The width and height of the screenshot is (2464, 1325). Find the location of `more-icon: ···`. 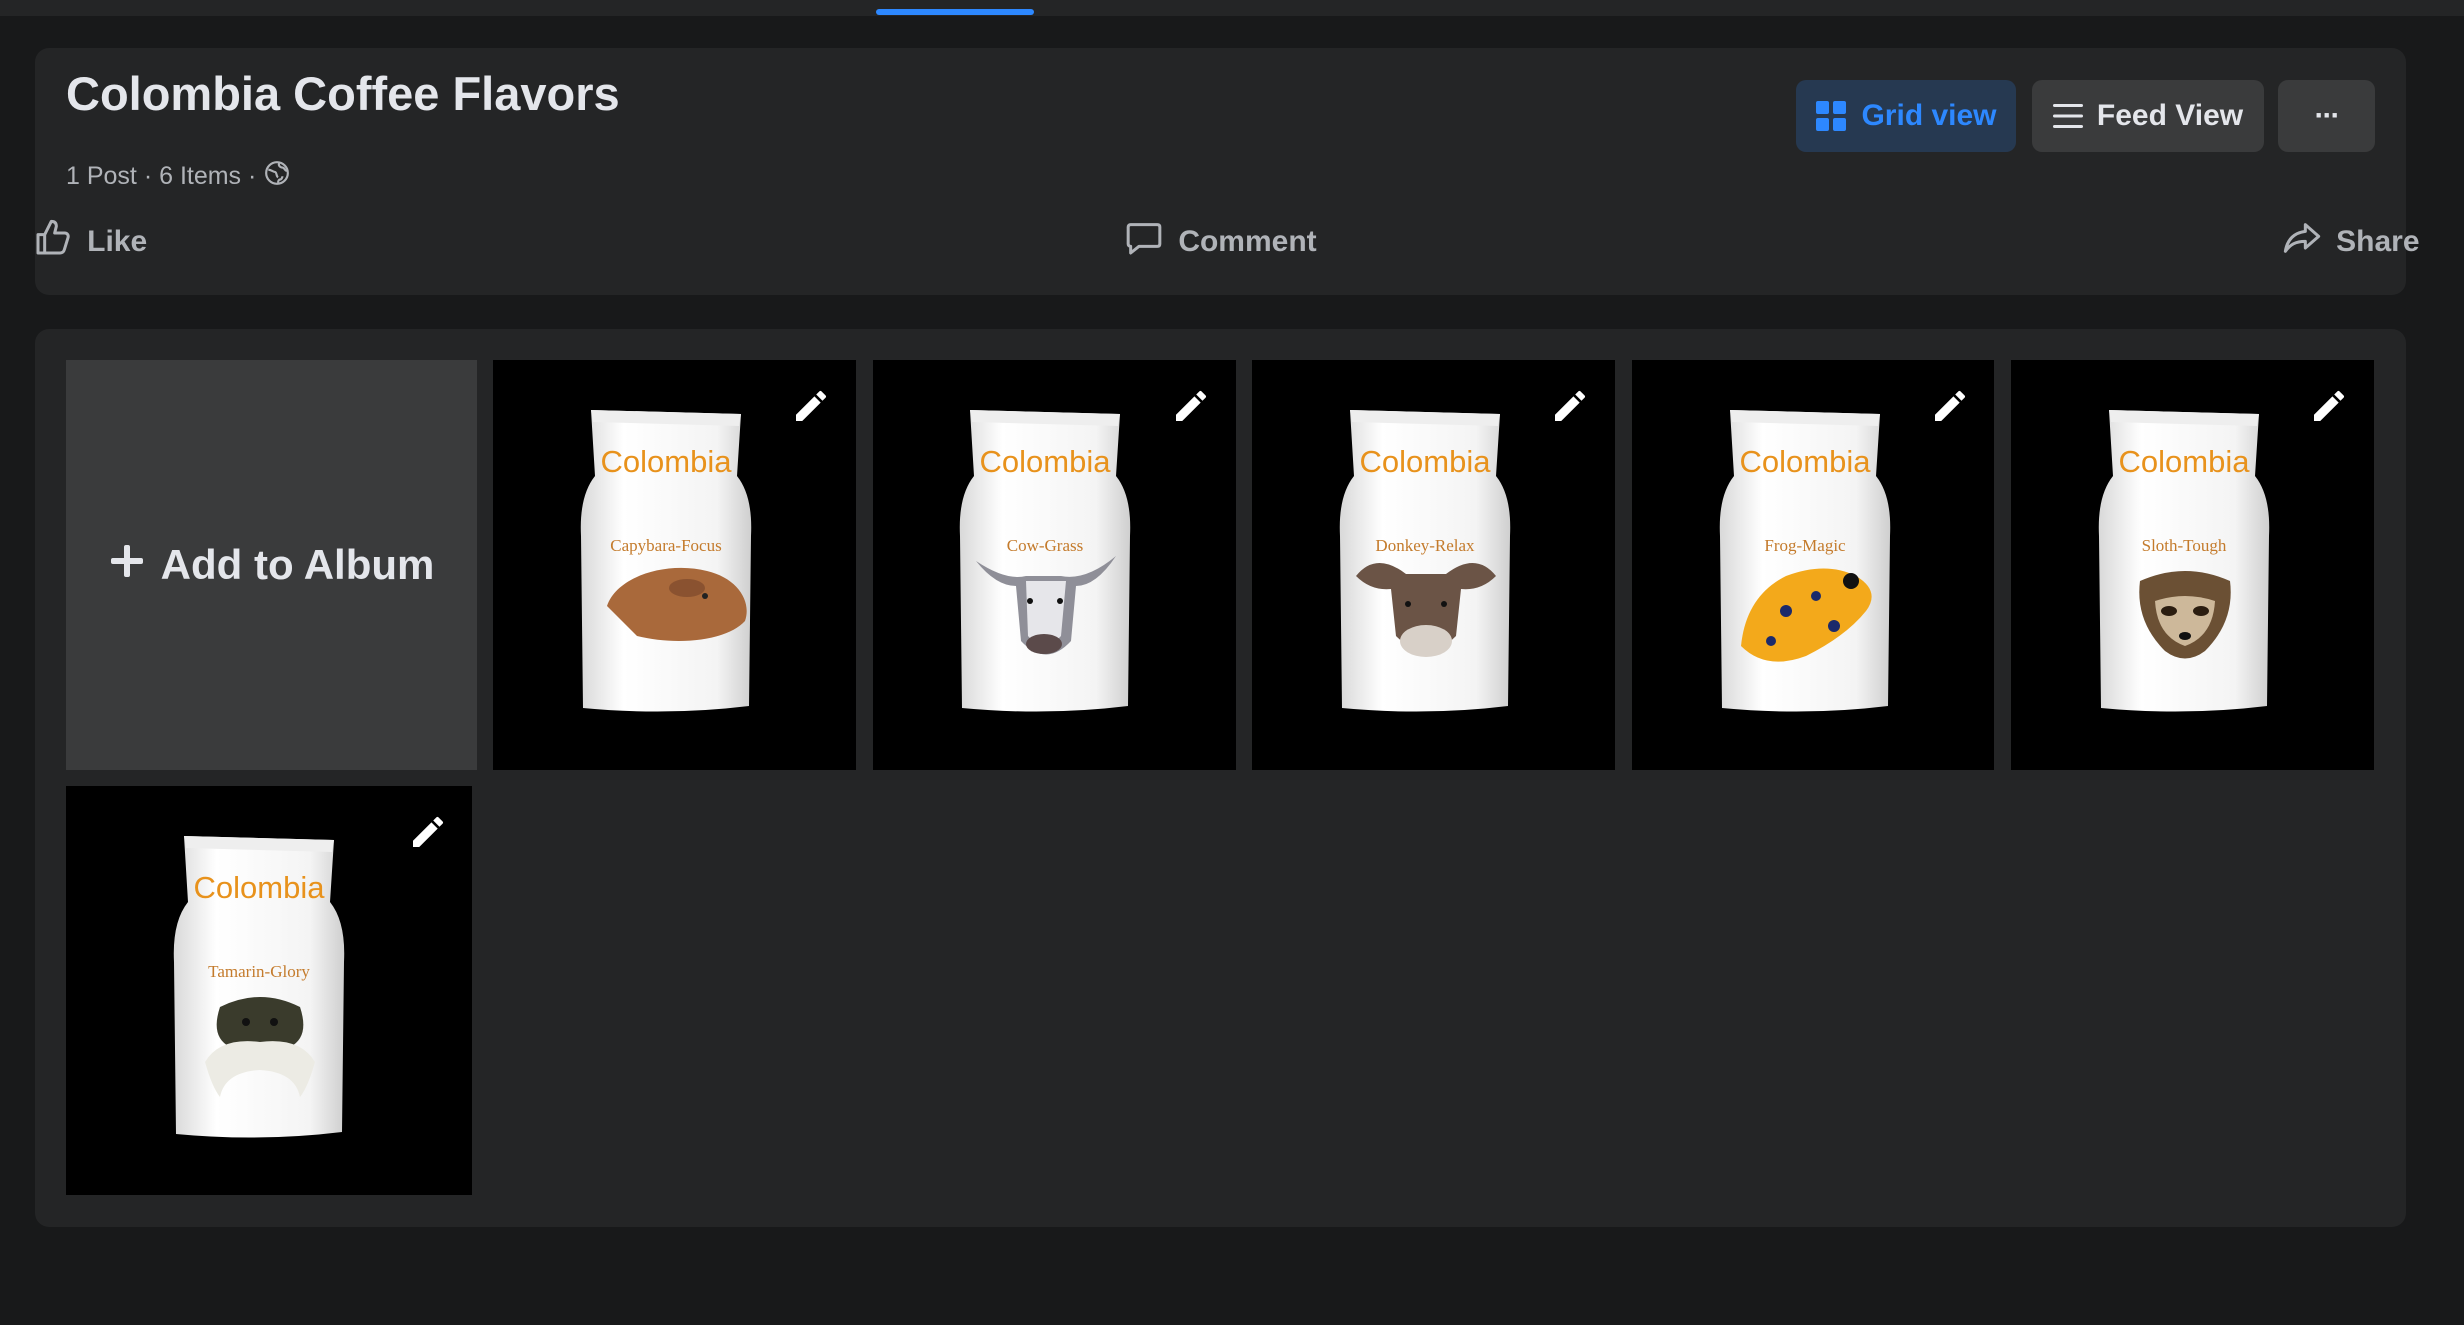

more-icon: ··· is located at coordinates (2327, 115).